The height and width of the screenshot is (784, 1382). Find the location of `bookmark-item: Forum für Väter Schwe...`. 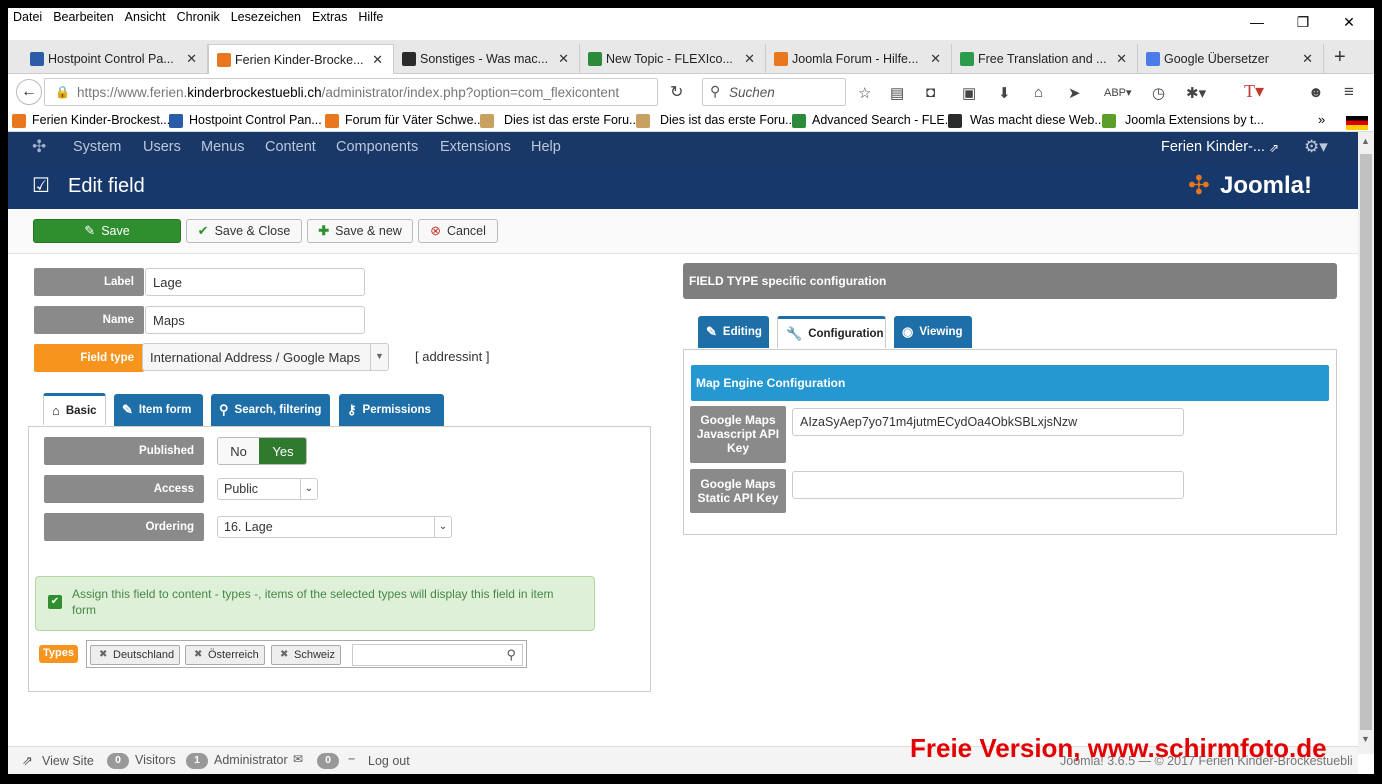

bookmark-item: Forum für Väter Schwe... is located at coordinates (404, 120).